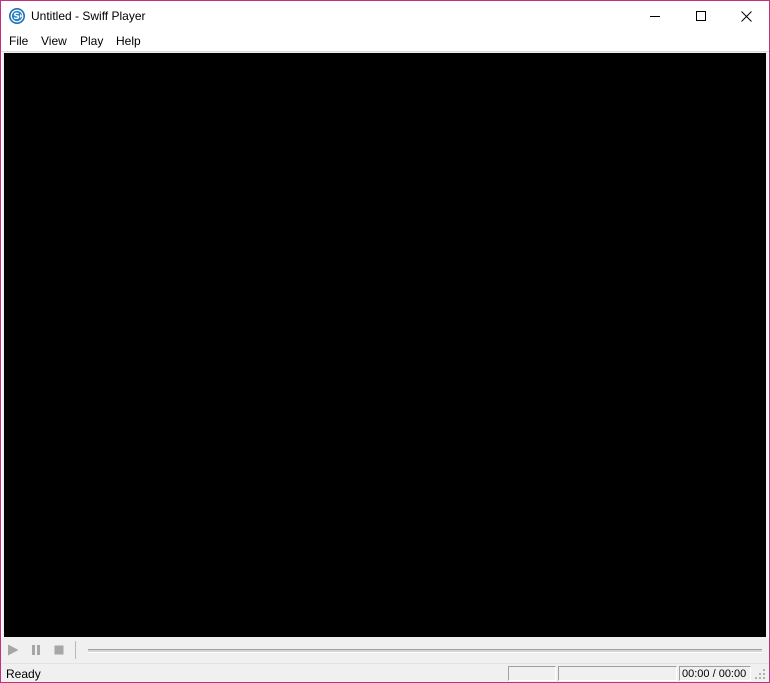 The image size is (770, 683). What do you see at coordinates (714, 674) in the screenshot?
I see `time-readout: 00:00 / 00:00` at bounding box center [714, 674].